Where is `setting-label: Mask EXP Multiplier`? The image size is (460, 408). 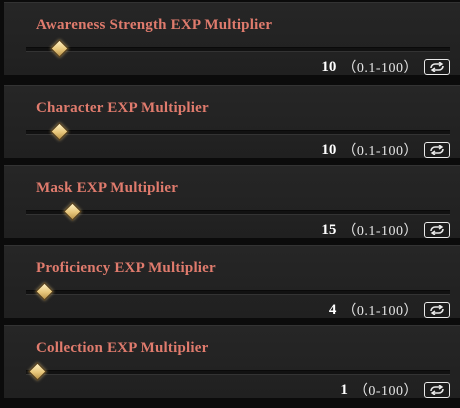
setting-label: Mask EXP Multiplier is located at coordinates (107, 188).